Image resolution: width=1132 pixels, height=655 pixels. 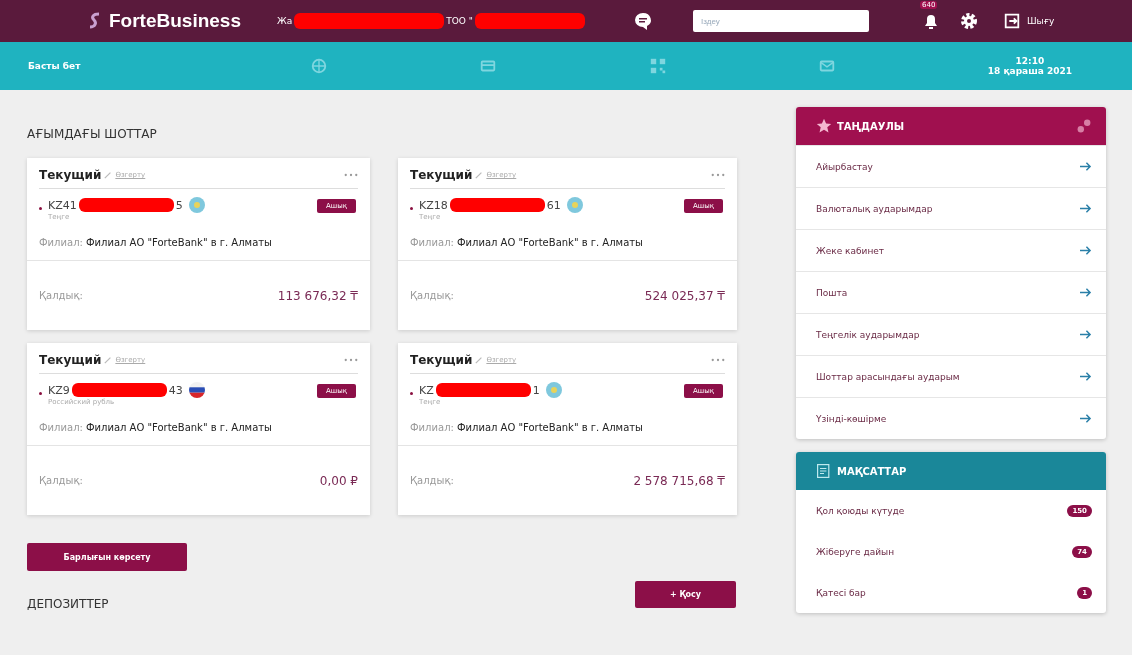 What do you see at coordinates (951, 418) in the screenshot?
I see `favorite-link: Үзінді-көшірме` at bounding box center [951, 418].